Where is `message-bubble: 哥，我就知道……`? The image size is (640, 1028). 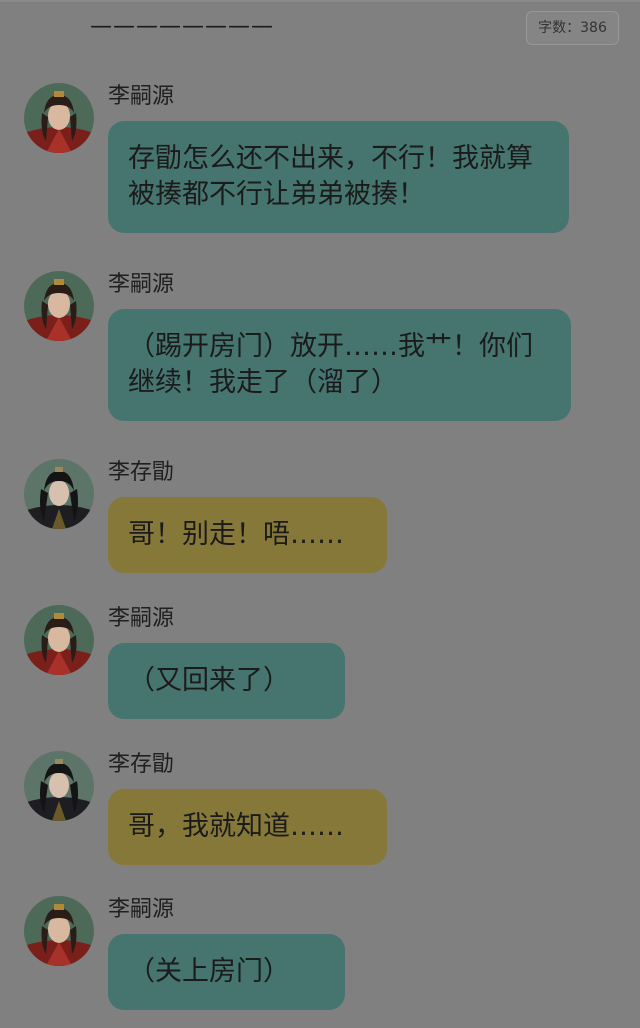
message-bubble: 哥，我就知道…… is located at coordinates (247, 827).